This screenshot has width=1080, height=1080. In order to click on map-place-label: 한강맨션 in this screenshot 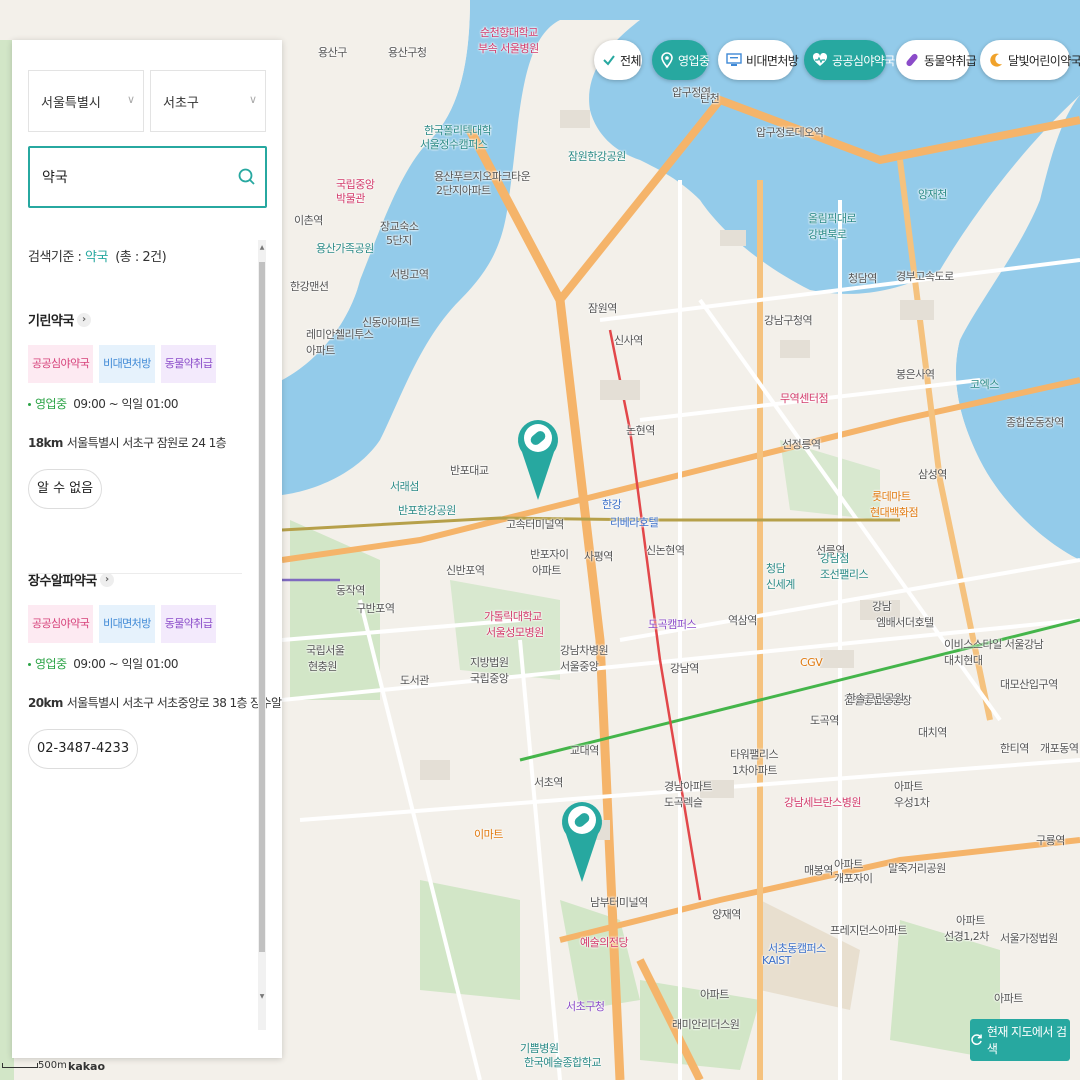, I will do `click(309, 286)`.